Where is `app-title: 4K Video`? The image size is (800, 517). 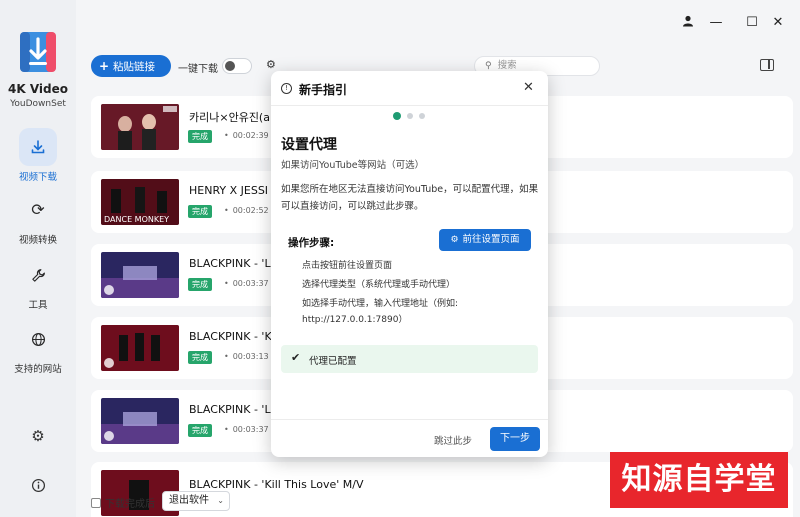 app-title: 4K Video is located at coordinates (38, 89).